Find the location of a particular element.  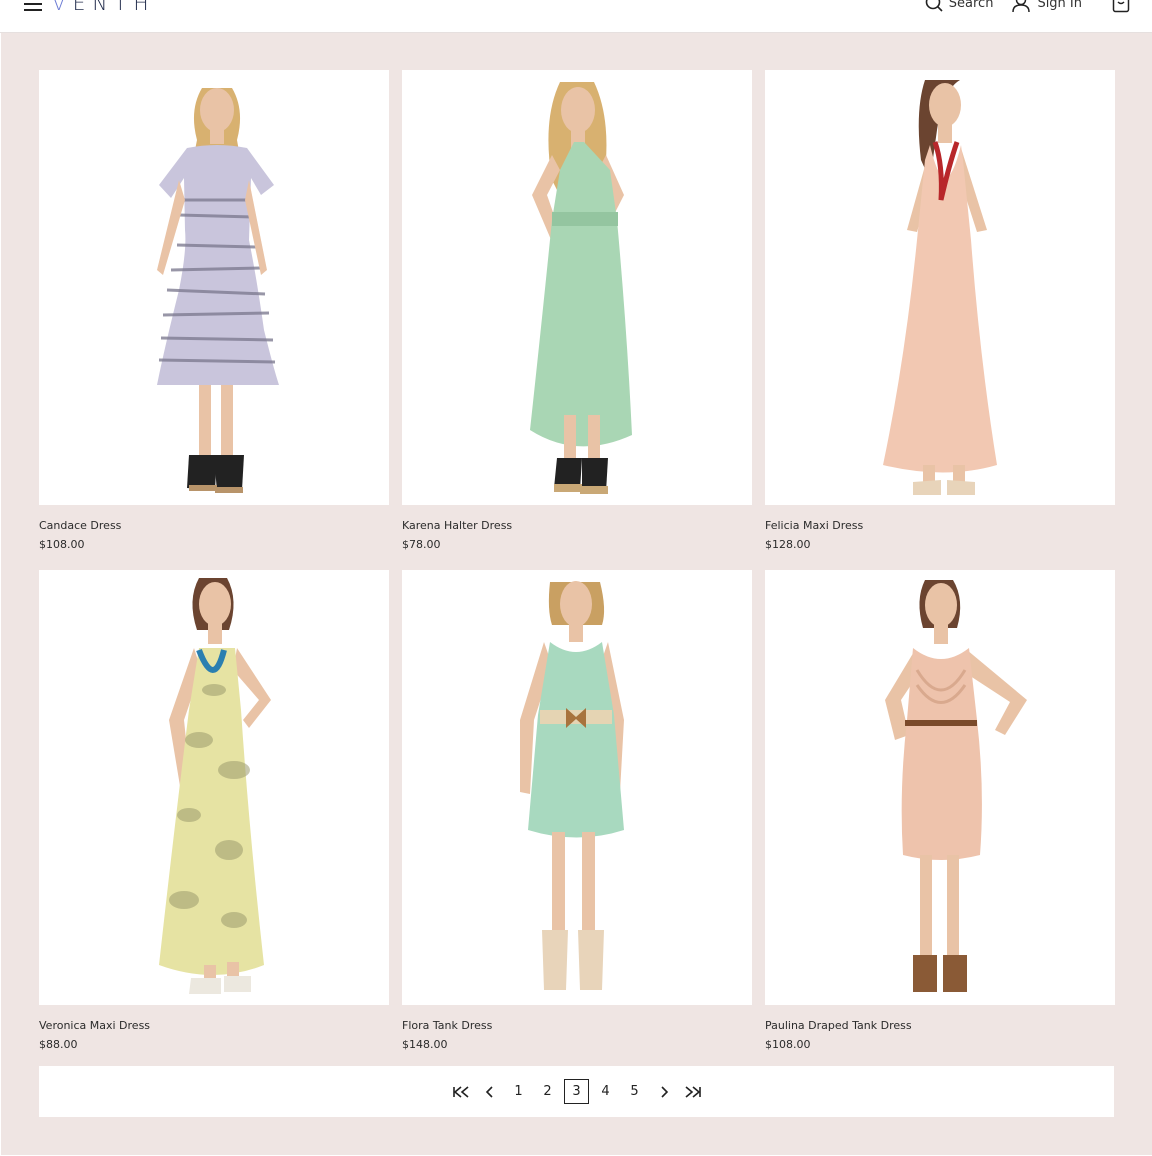

product-card: Flora Tank Dress $148.00 is located at coordinates (577, 820).